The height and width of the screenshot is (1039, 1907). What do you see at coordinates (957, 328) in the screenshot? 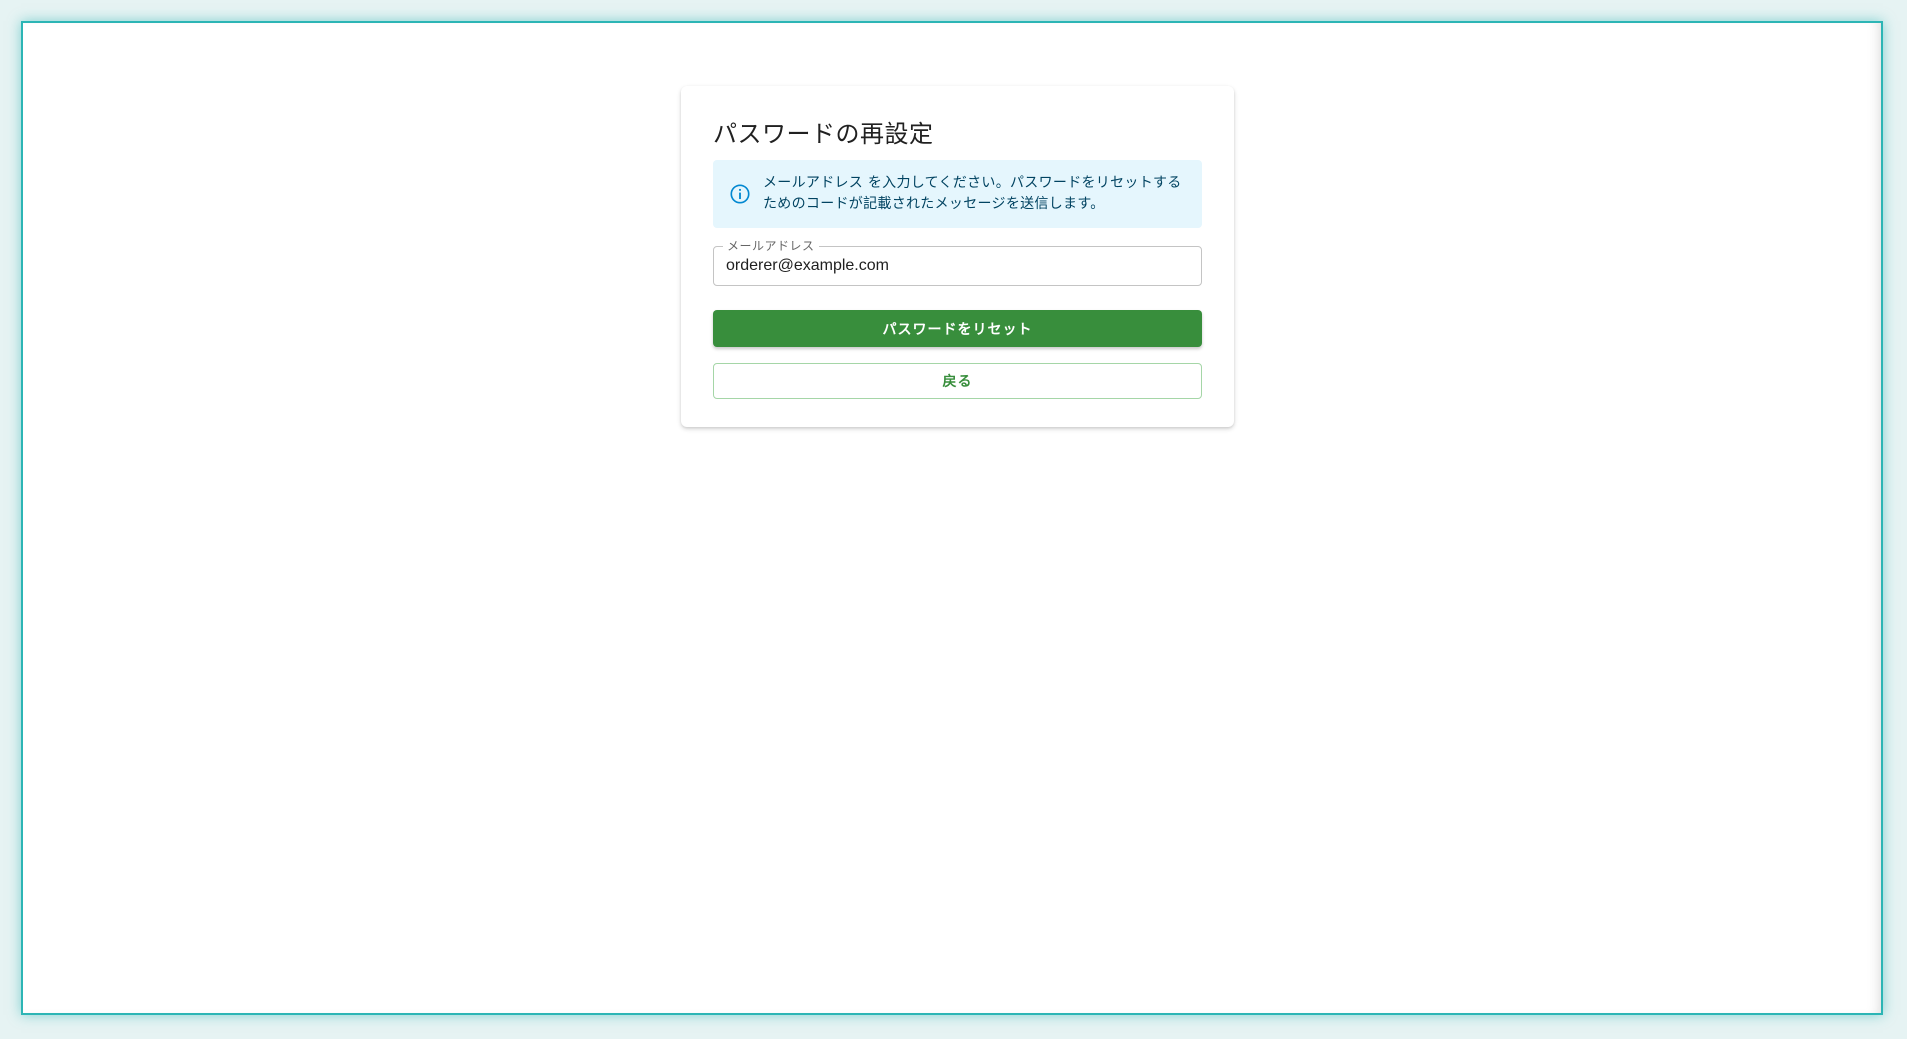
I see `reset-password-button: パスワードをリセット` at bounding box center [957, 328].